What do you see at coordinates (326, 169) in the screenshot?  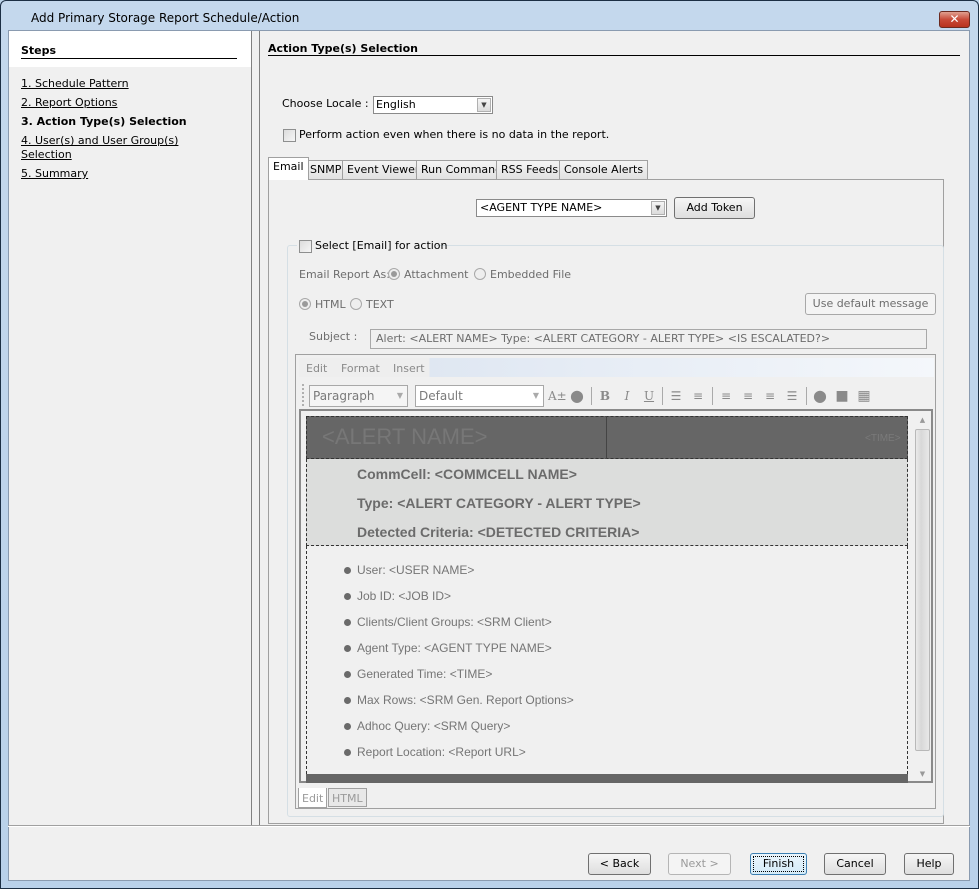 I see `tab-snmp: SNMP` at bounding box center [326, 169].